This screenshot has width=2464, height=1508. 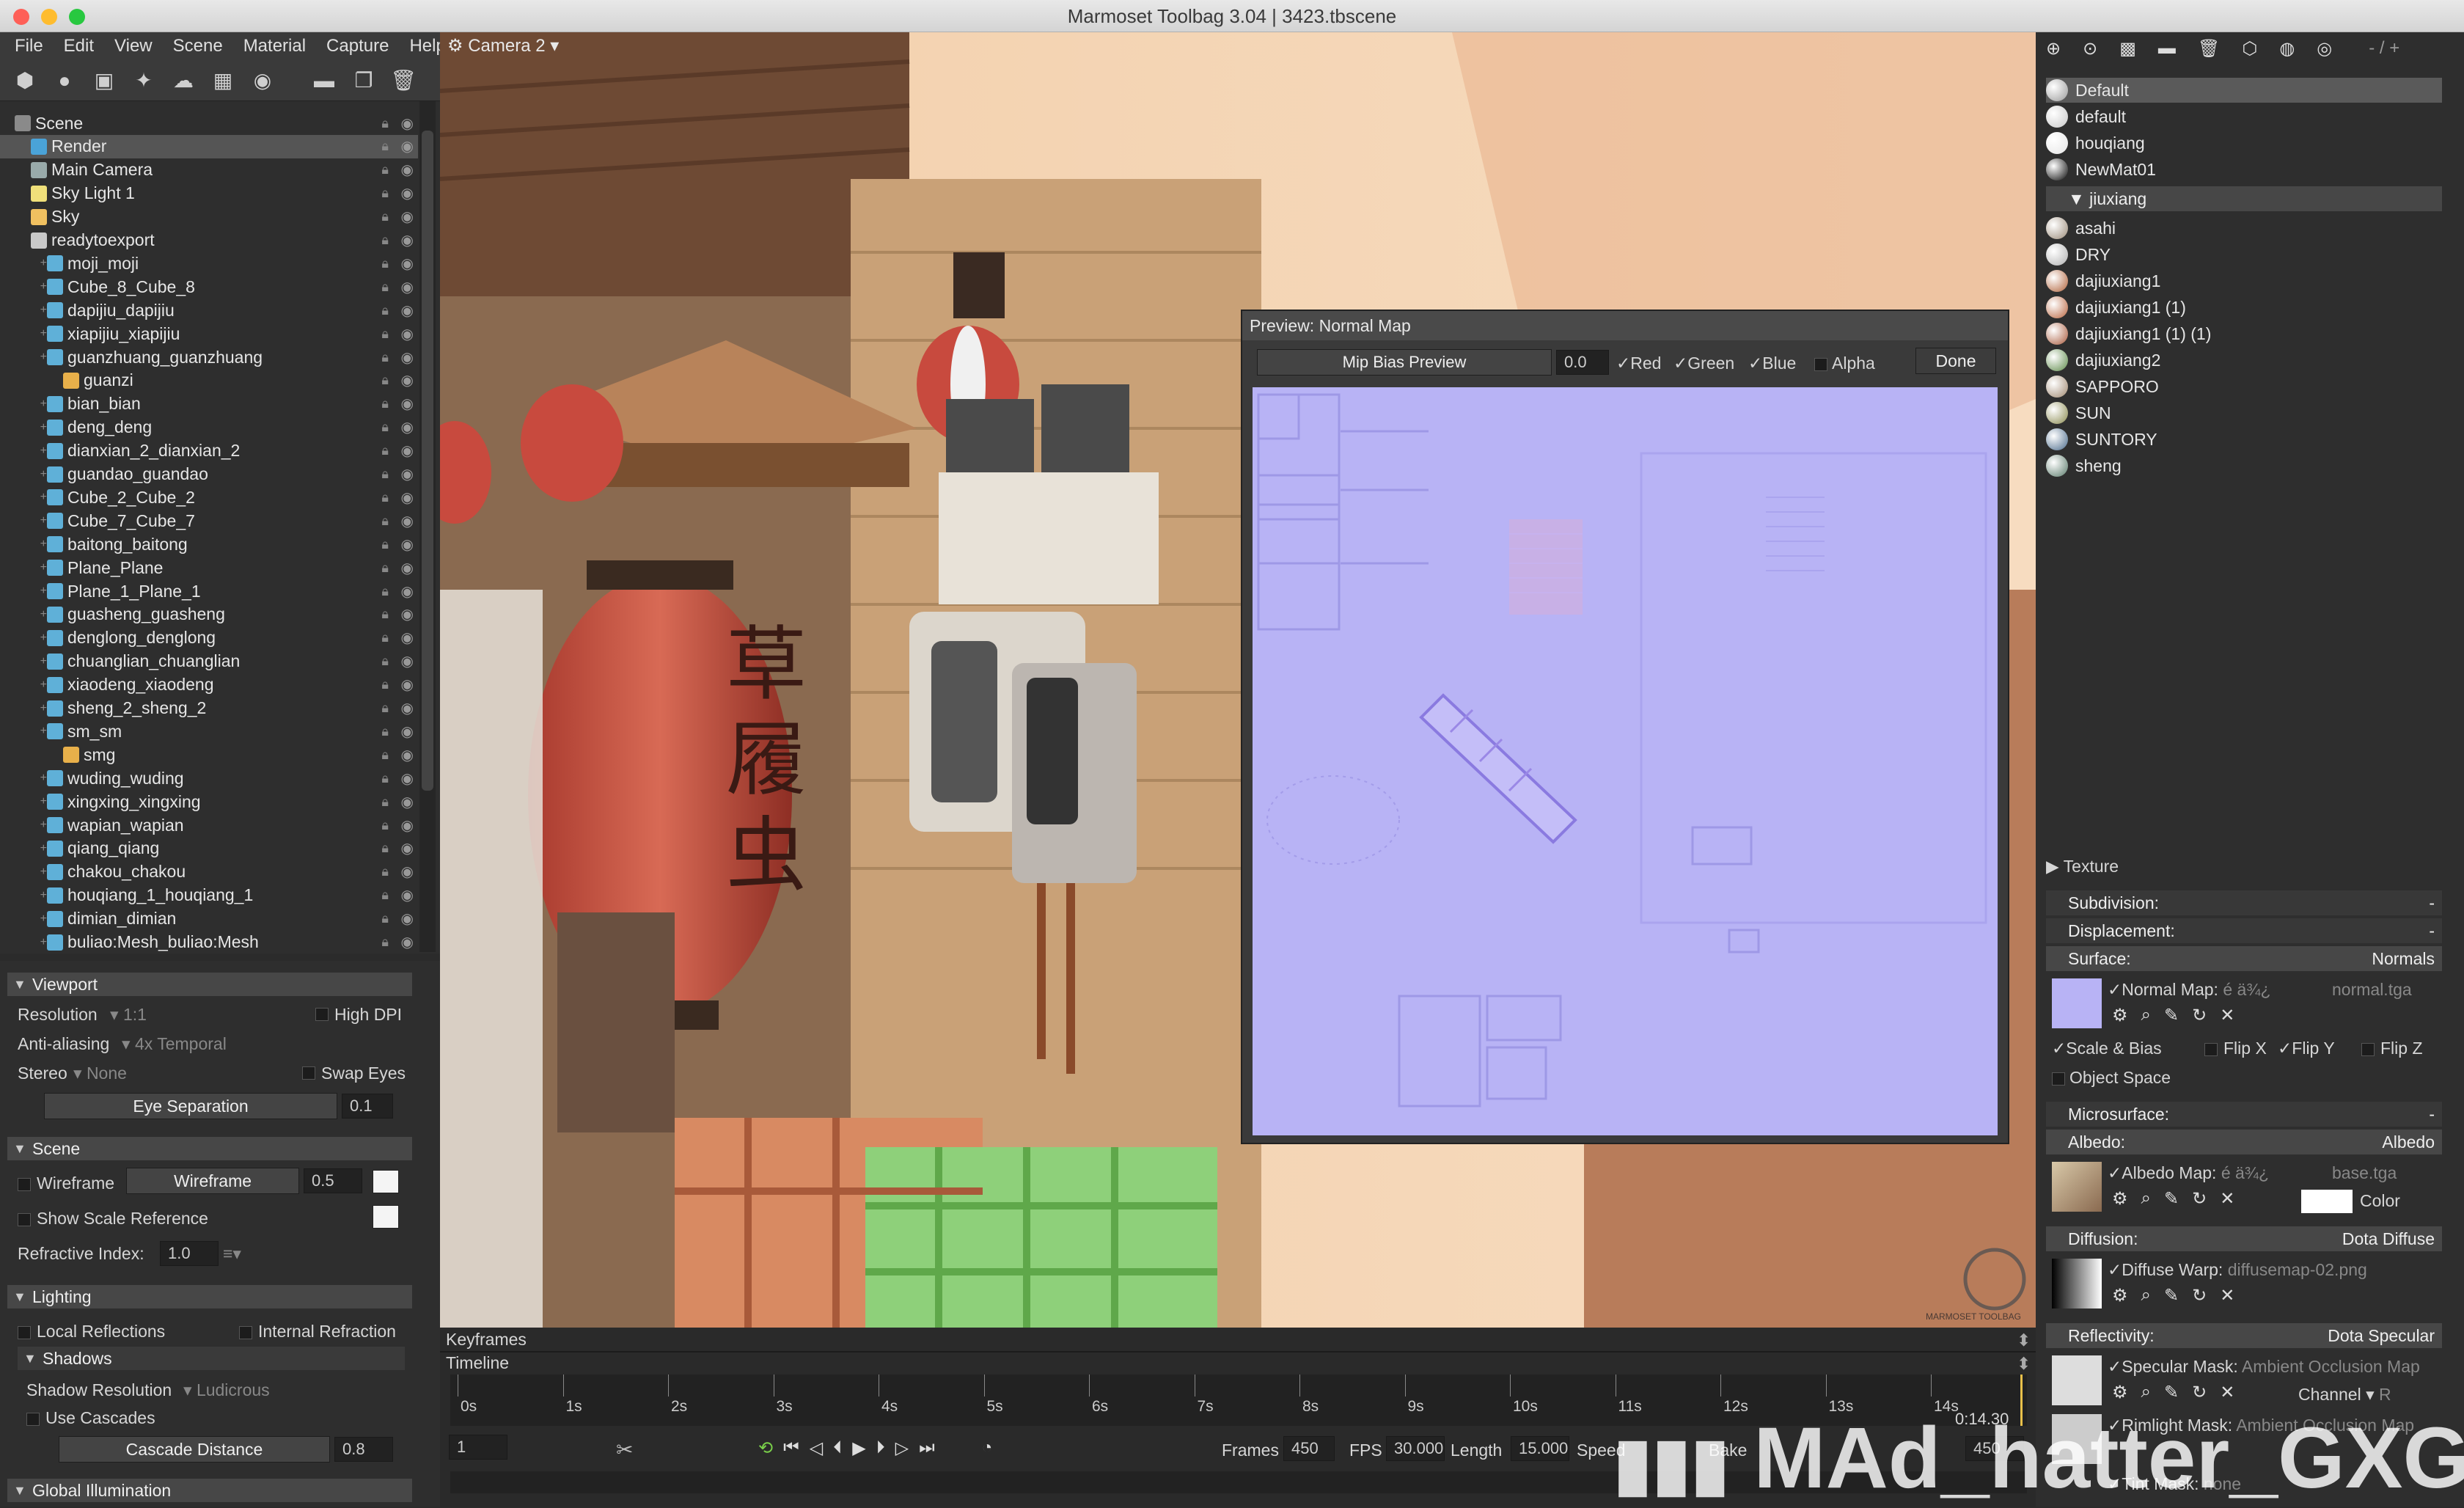 What do you see at coordinates (209, 333) in the screenshot?
I see `outliner-item: + xiapijiu_xiapijiu 🔒︎ ◉` at bounding box center [209, 333].